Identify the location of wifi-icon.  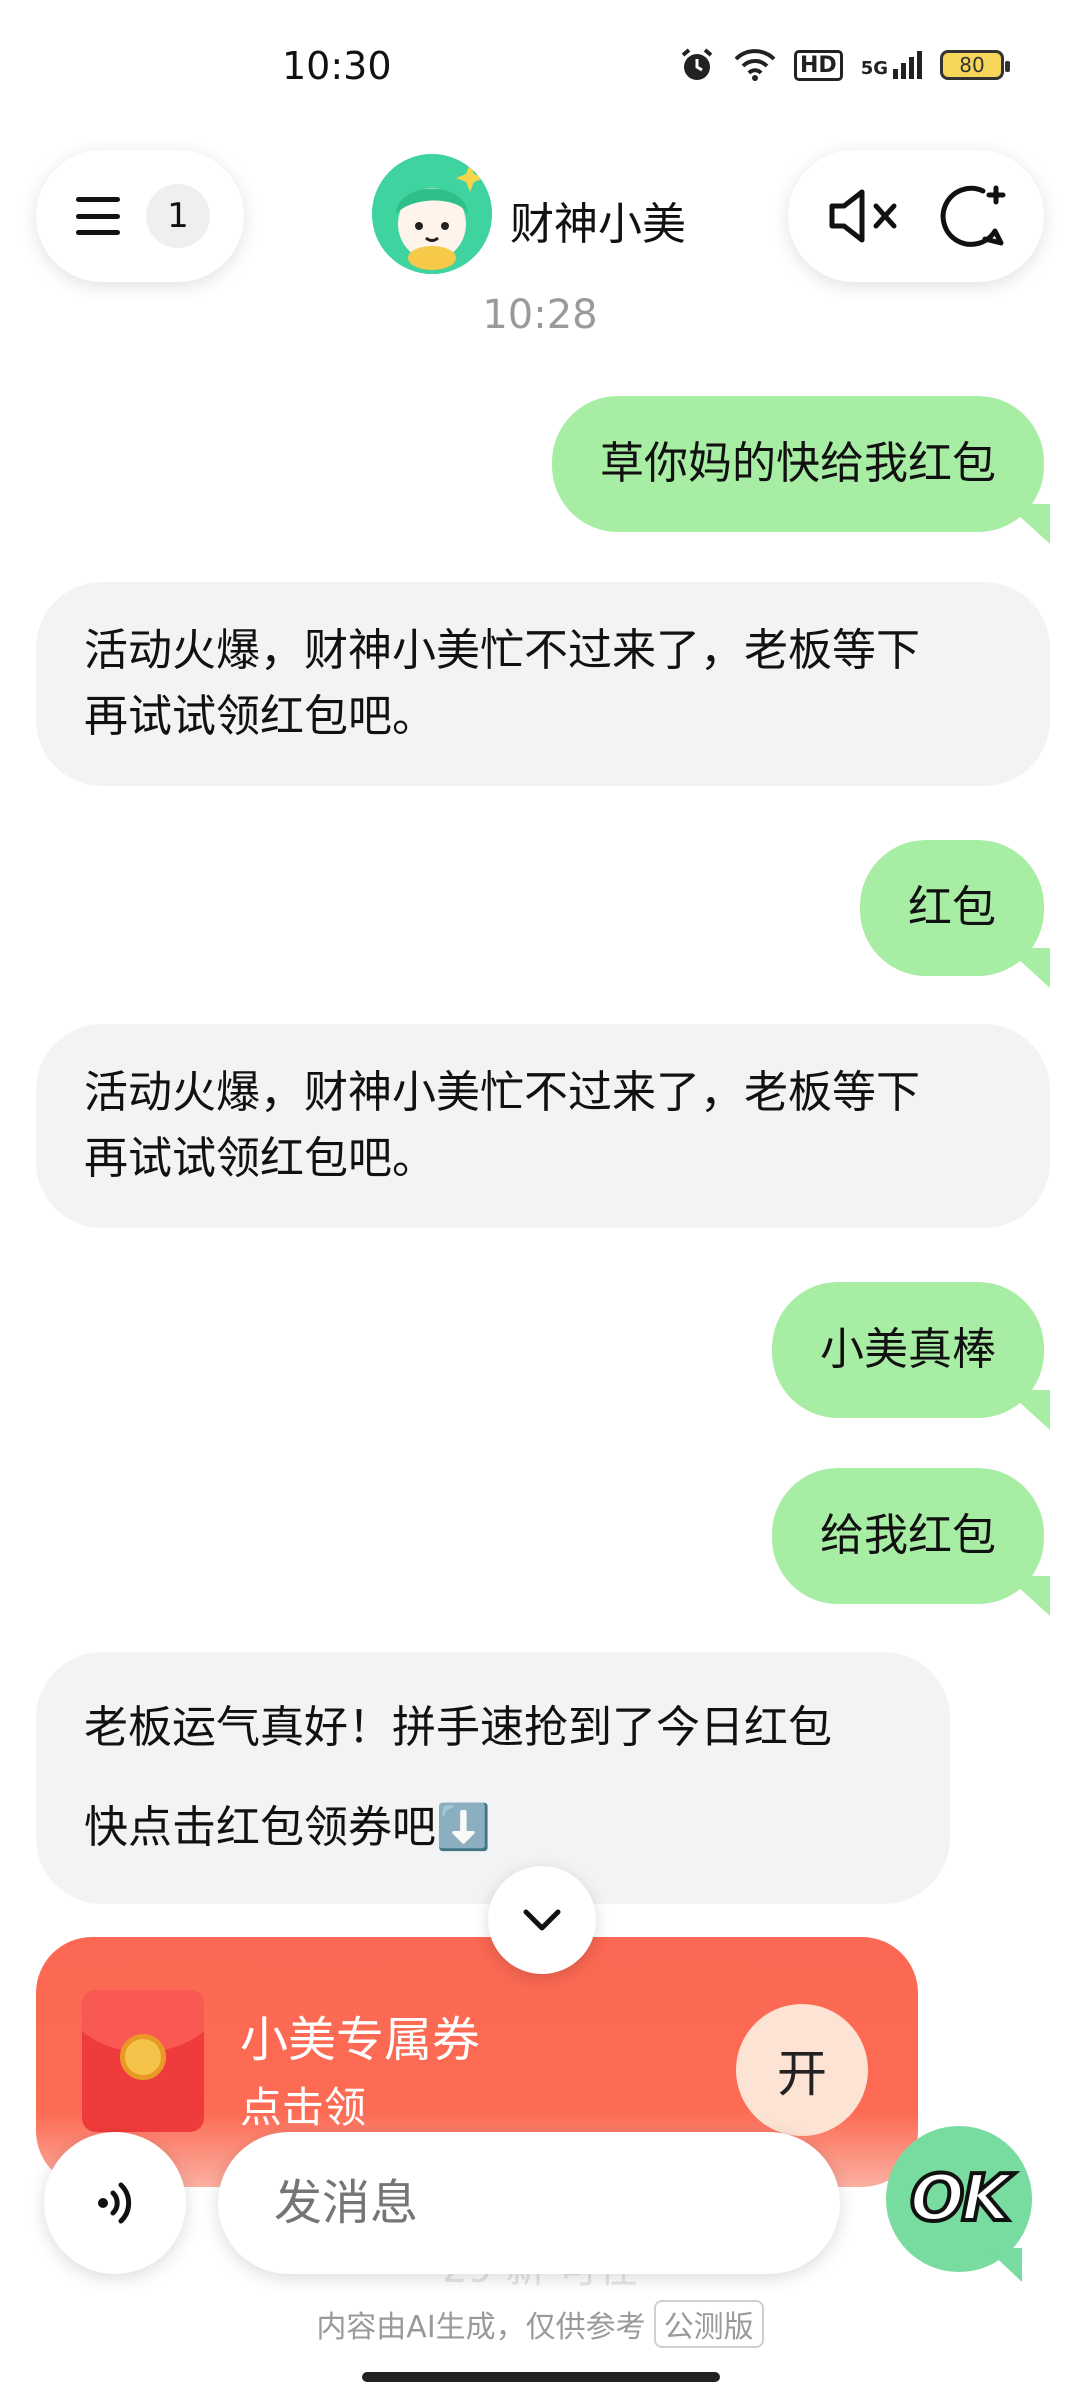
(755, 65).